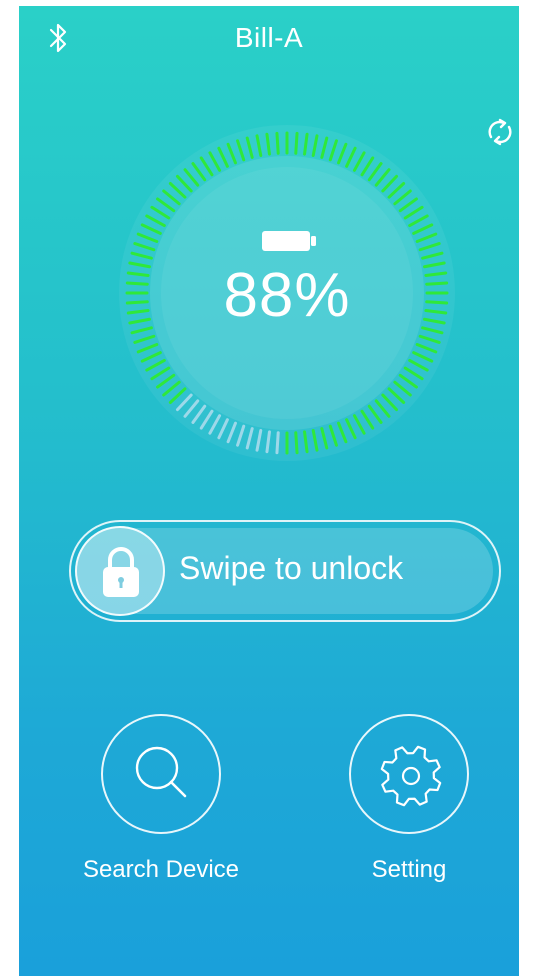 The width and height of the screenshot is (533, 976). Describe the element at coordinates (409, 869) in the screenshot. I see `setting-label: Setting` at that location.